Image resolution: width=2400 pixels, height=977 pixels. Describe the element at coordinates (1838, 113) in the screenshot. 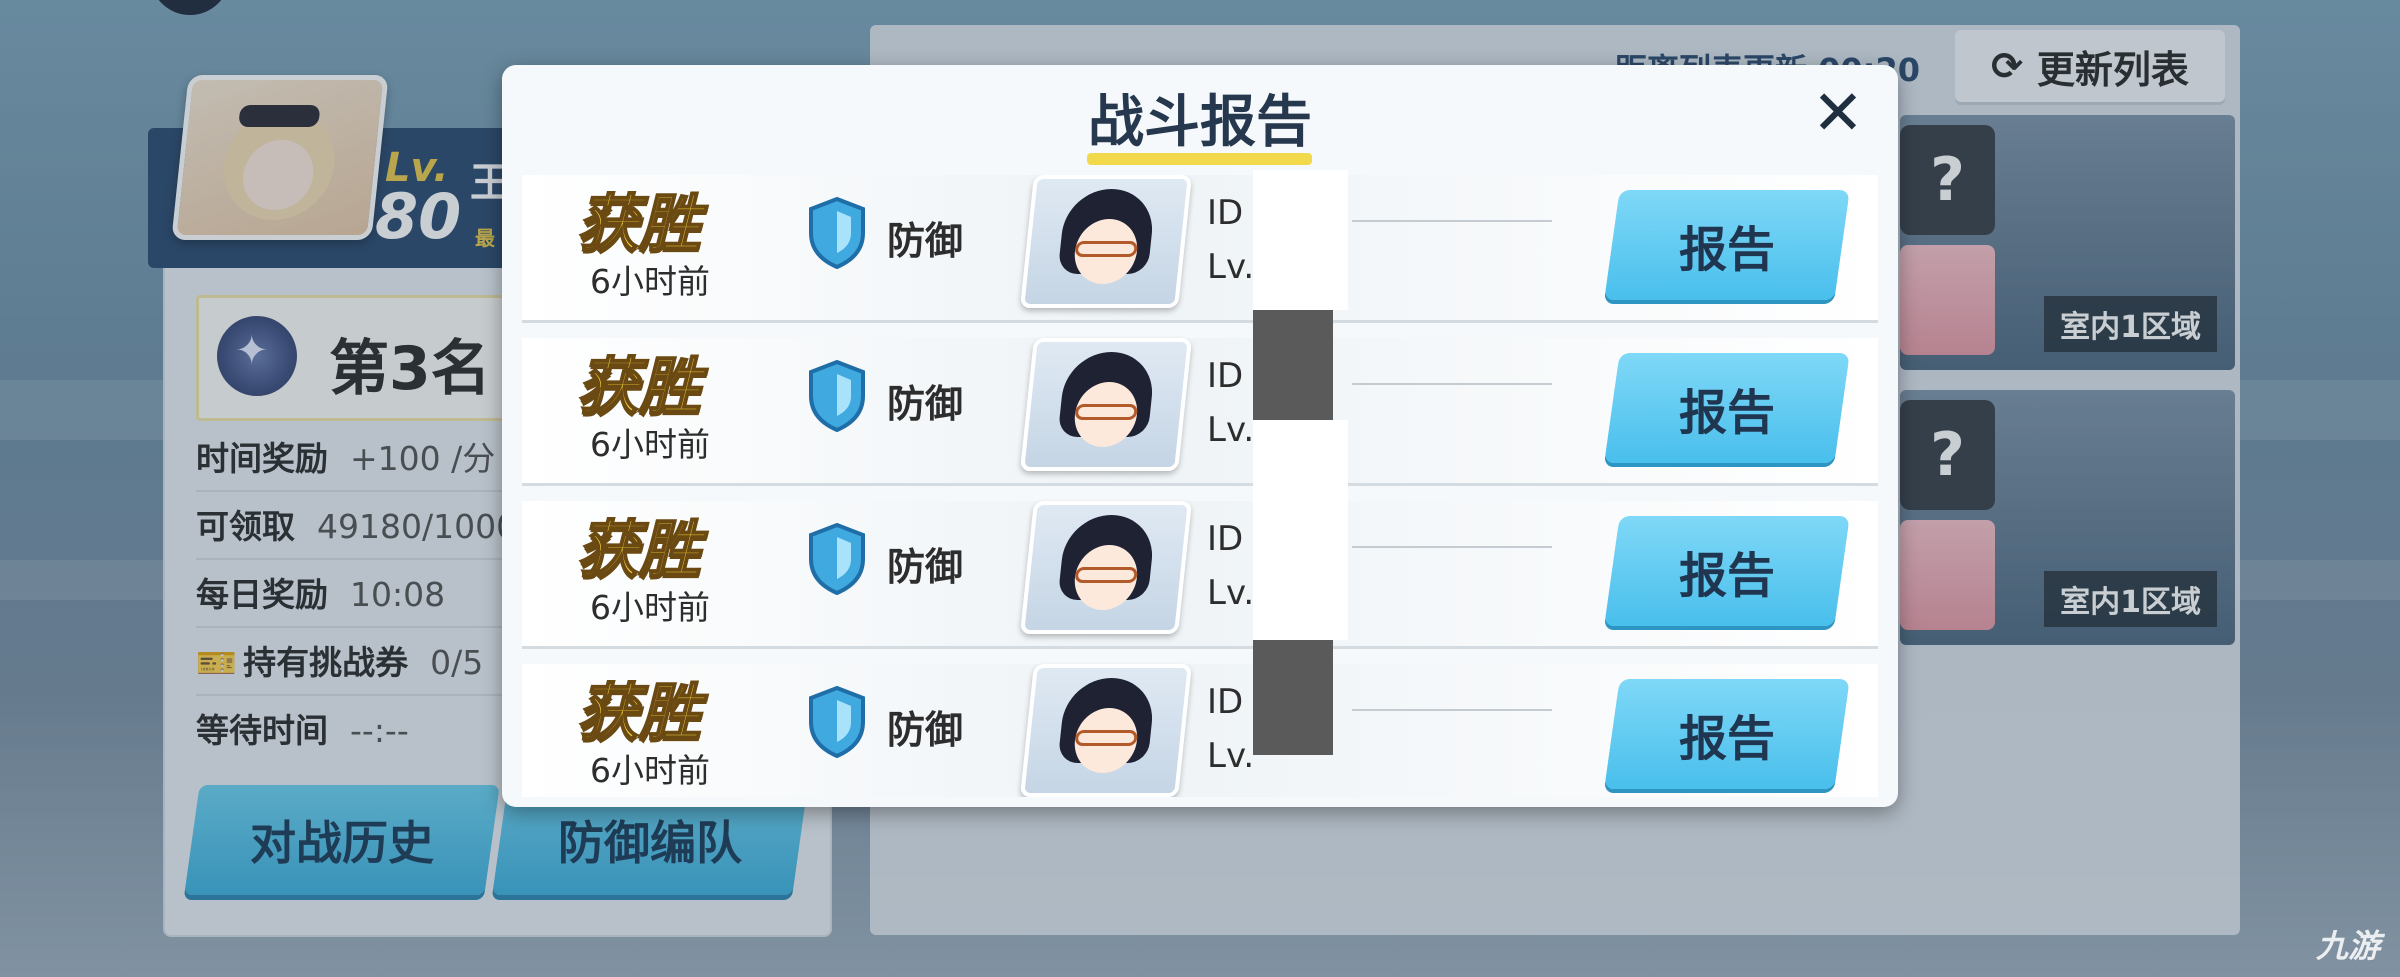

I see `close-icon: ✕` at that location.